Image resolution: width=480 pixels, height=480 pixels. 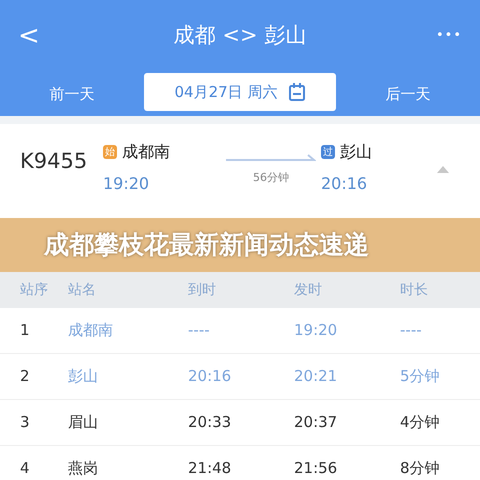 What do you see at coordinates (210, 469) in the screenshot?
I see `table-cell-text: 21:48` at bounding box center [210, 469].